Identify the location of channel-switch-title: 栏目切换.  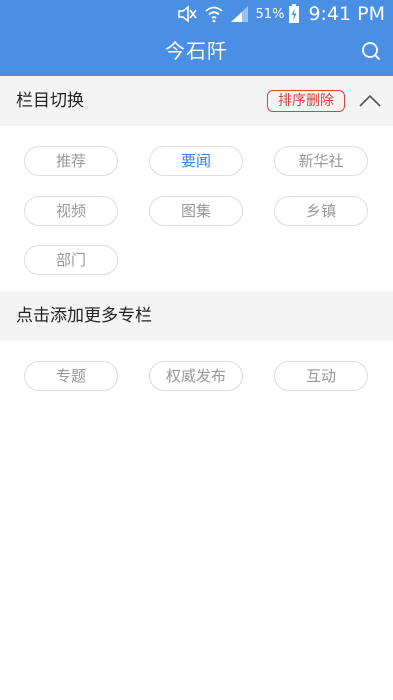
(50, 101).